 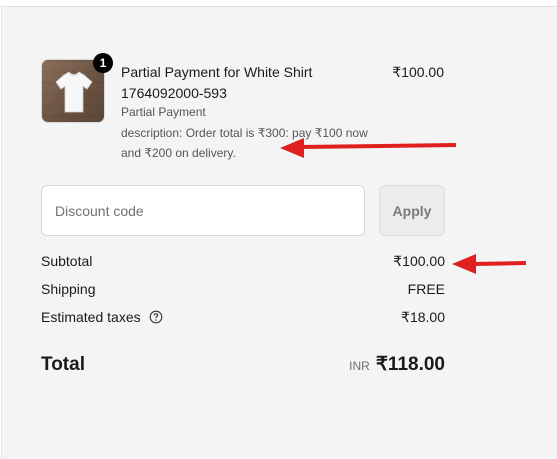 I want to click on total-label: Total, so click(x=63, y=364).